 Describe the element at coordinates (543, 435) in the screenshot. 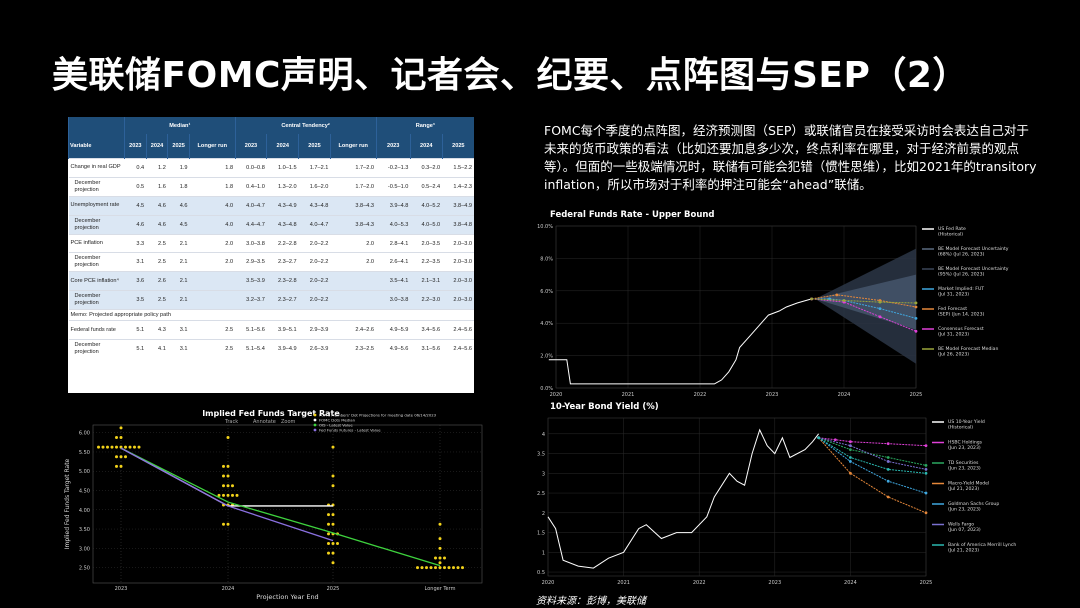

I see `y-tick-label: 4` at that location.